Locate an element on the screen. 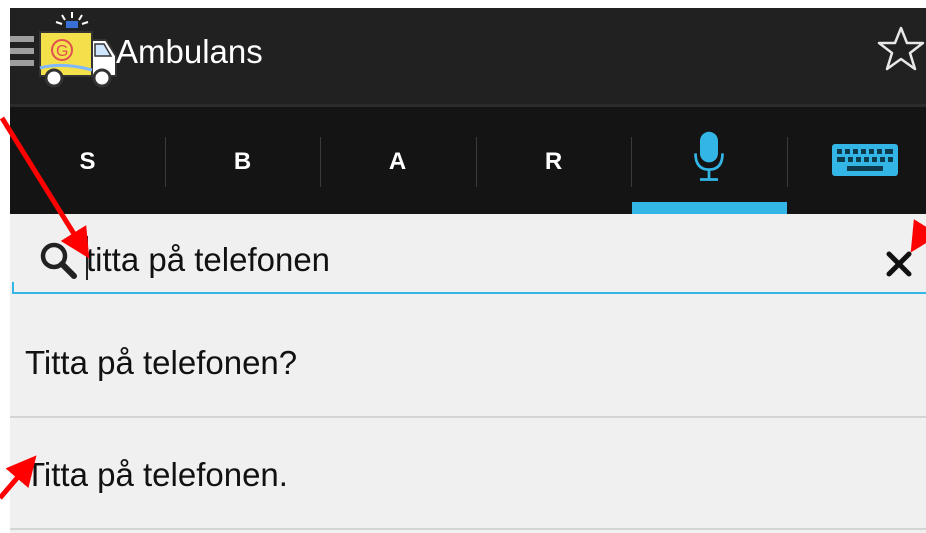 Image resolution: width=926 pixels, height=533 pixels. search-underline is located at coordinates (469, 293).